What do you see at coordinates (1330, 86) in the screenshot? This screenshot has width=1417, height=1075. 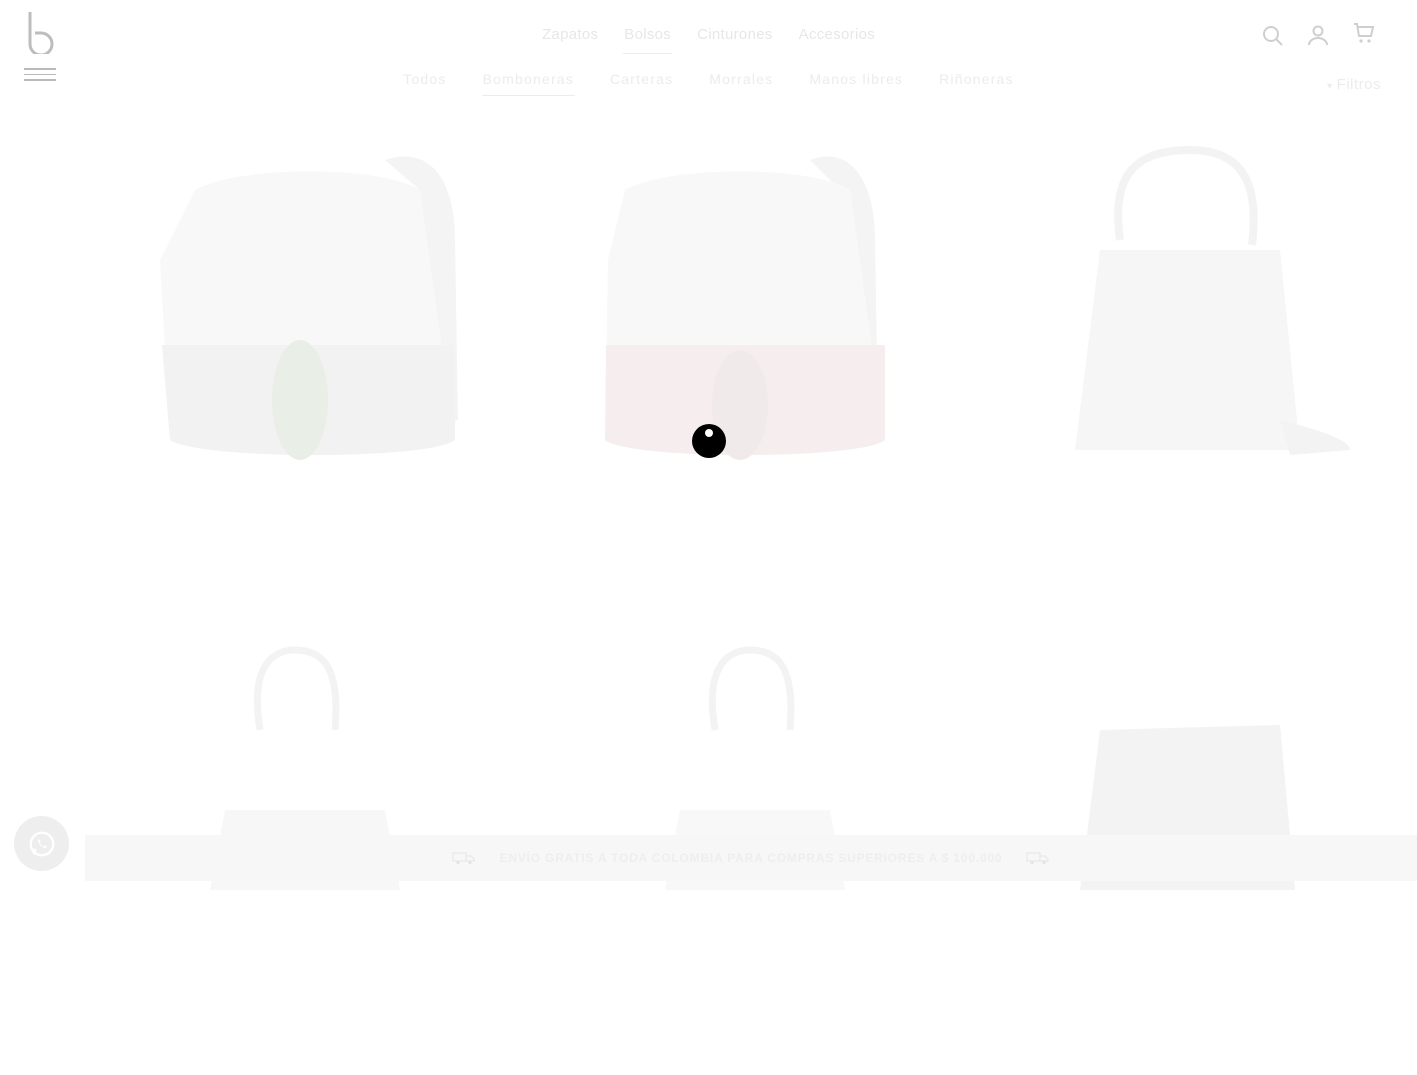 I see `chevron-down-icon: ▾` at bounding box center [1330, 86].